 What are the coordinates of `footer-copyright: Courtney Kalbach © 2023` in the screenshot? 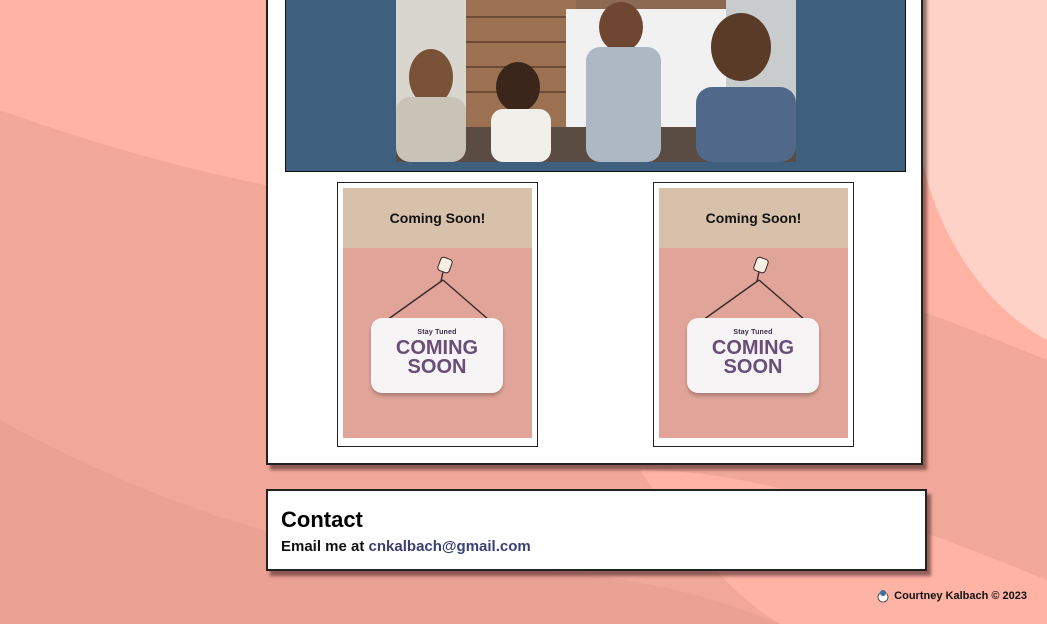 It's located at (960, 596).